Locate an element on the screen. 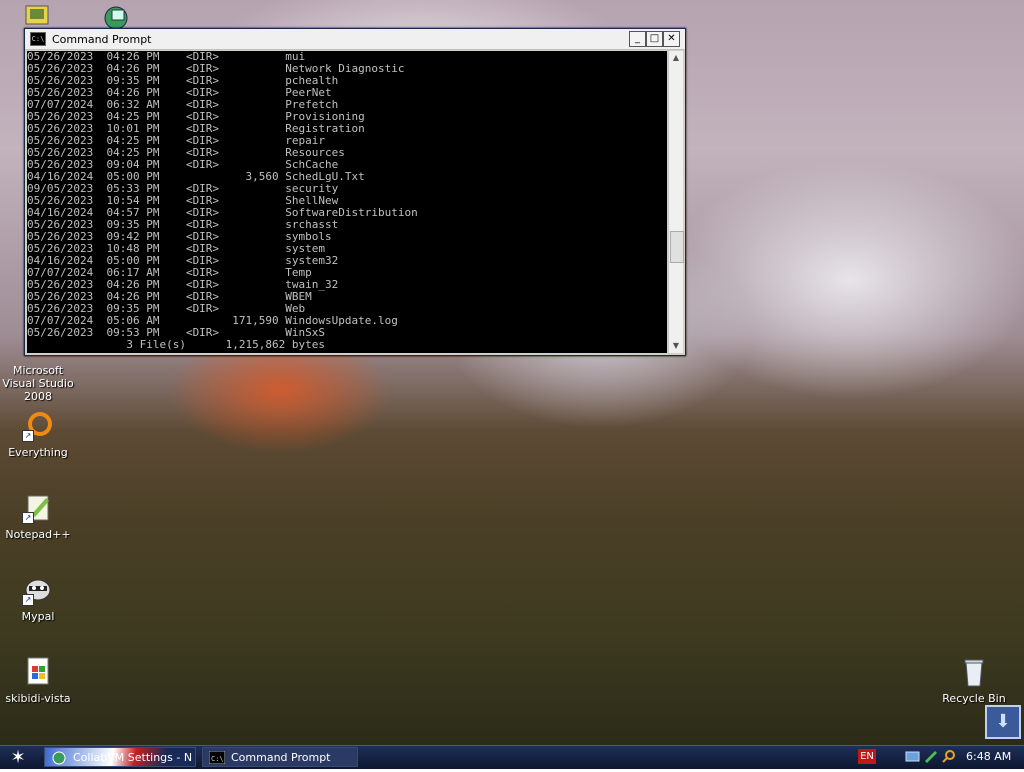 This screenshot has height=772, width=1024. document-icon is located at coordinates (38, 672).